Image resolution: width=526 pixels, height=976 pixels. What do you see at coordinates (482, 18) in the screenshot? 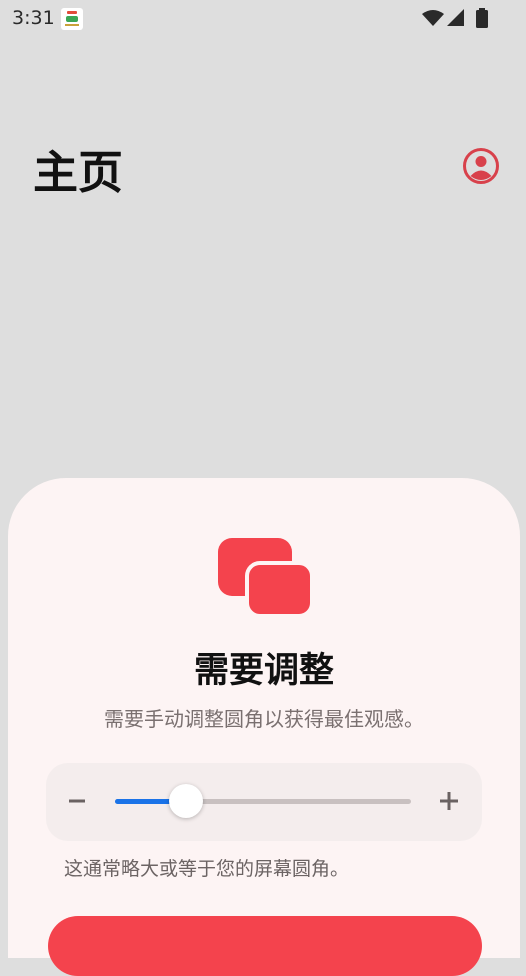
I see `battery-icon` at bounding box center [482, 18].